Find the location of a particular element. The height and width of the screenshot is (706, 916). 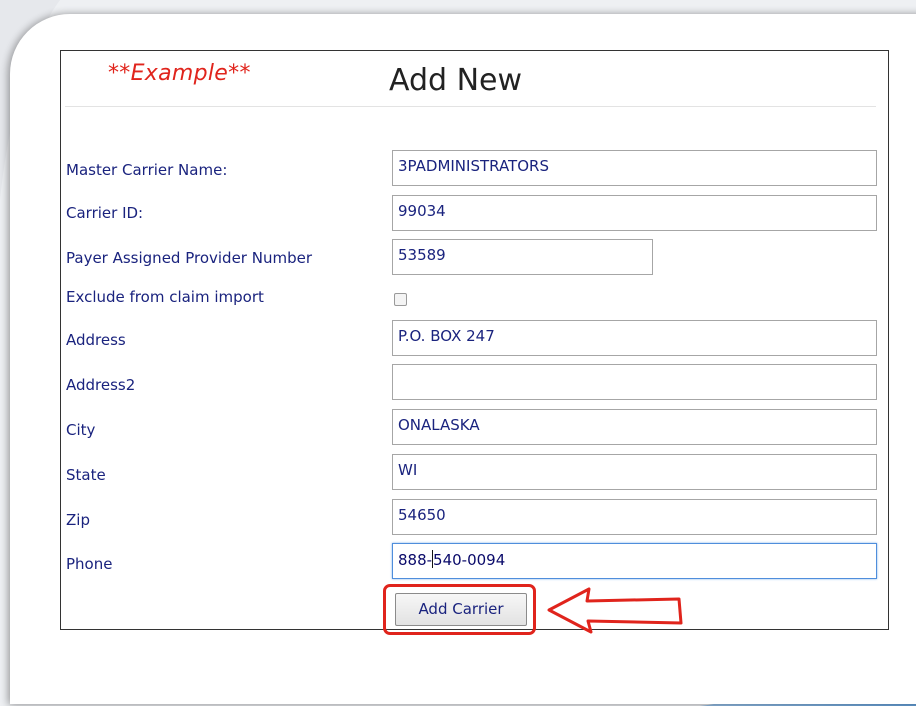

address-label: Address is located at coordinates (96, 340).